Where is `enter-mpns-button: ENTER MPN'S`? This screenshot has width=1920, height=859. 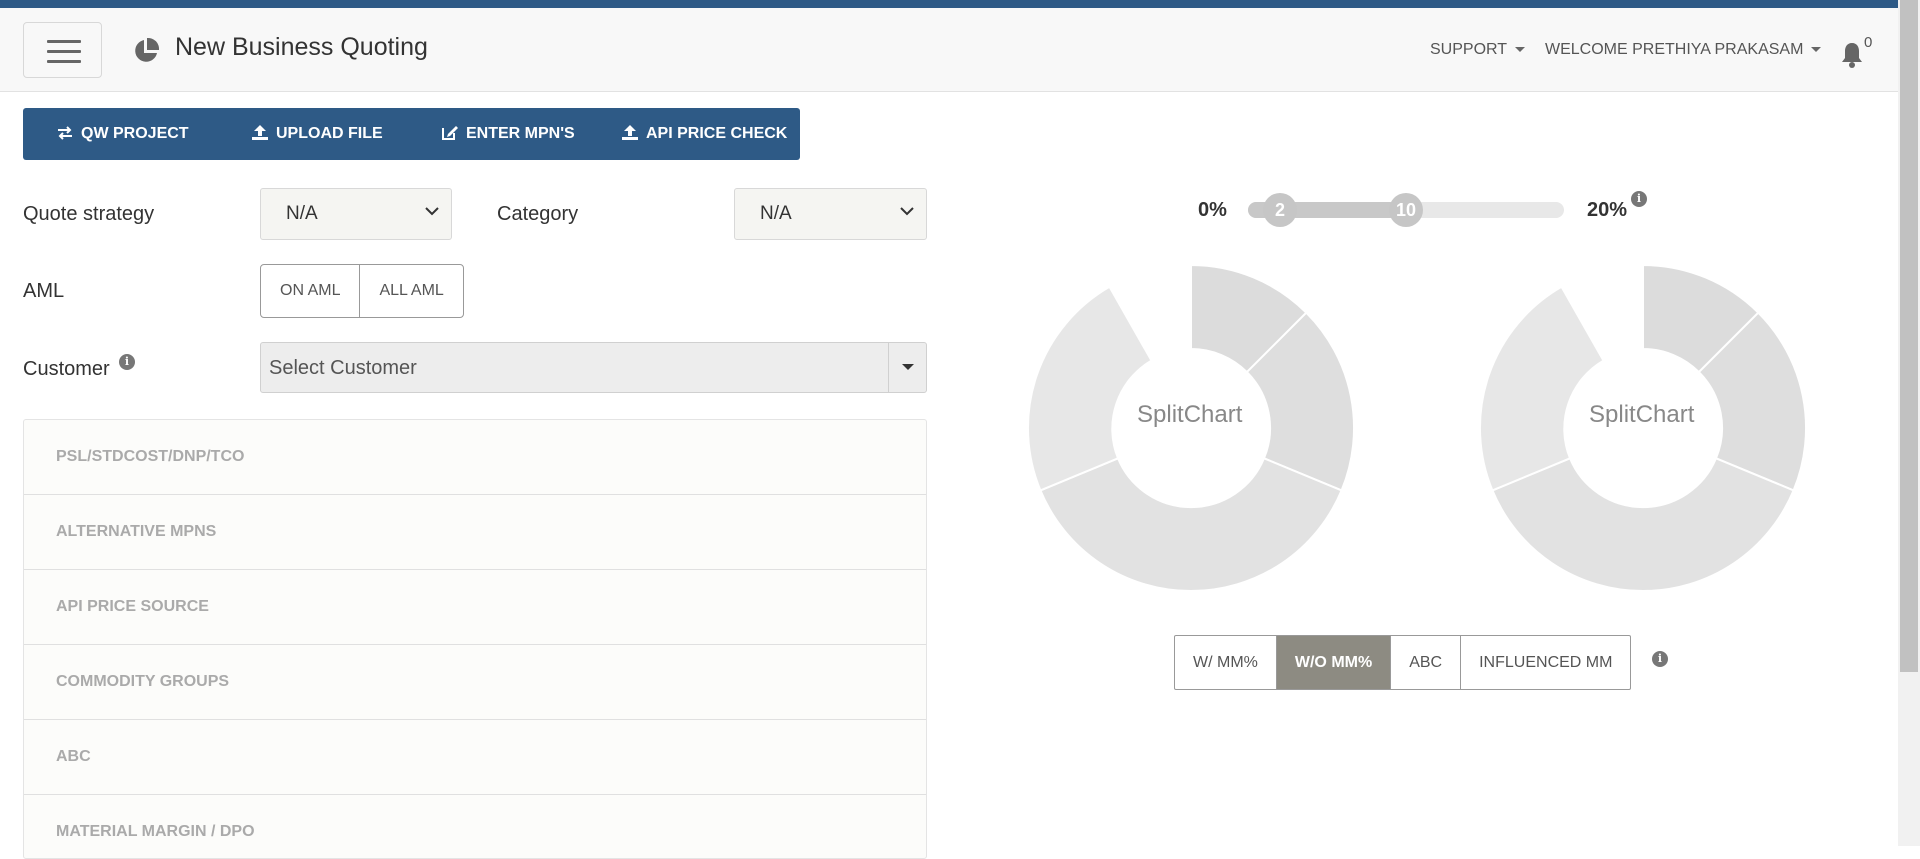
enter-mpns-button: ENTER MPN'S is located at coordinates (508, 134).